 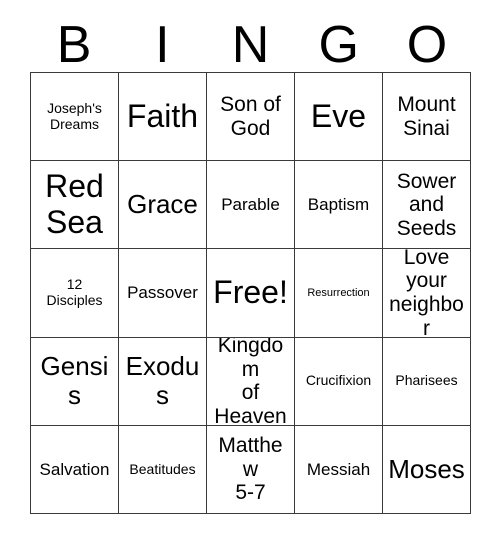 What do you see at coordinates (162, 45) in the screenshot?
I see `bingo-header-letter-i: I` at bounding box center [162, 45].